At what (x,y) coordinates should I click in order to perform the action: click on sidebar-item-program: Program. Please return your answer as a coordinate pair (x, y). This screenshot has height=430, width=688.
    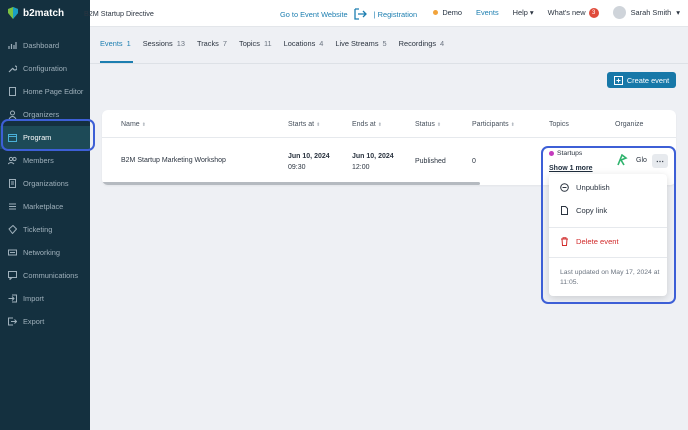
    Looking at the image, I should click on (45, 137).